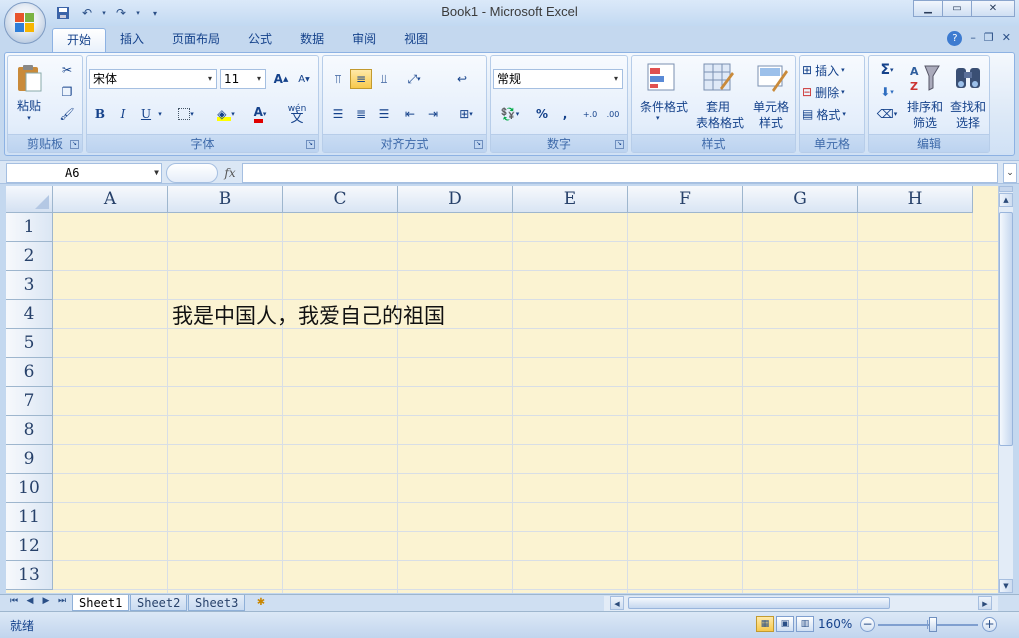 This screenshot has height=638, width=1019. What do you see at coordinates (281, 79) in the screenshot?
I see `grow-font-button: A ▲` at bounding box center [281, 79].